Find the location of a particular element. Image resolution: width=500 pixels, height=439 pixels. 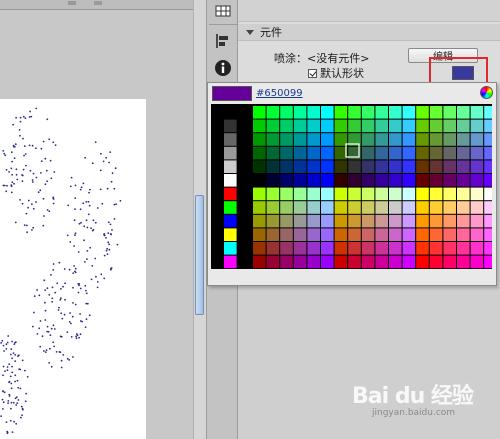

align-panel-icon is located at coordinates (223, 41).